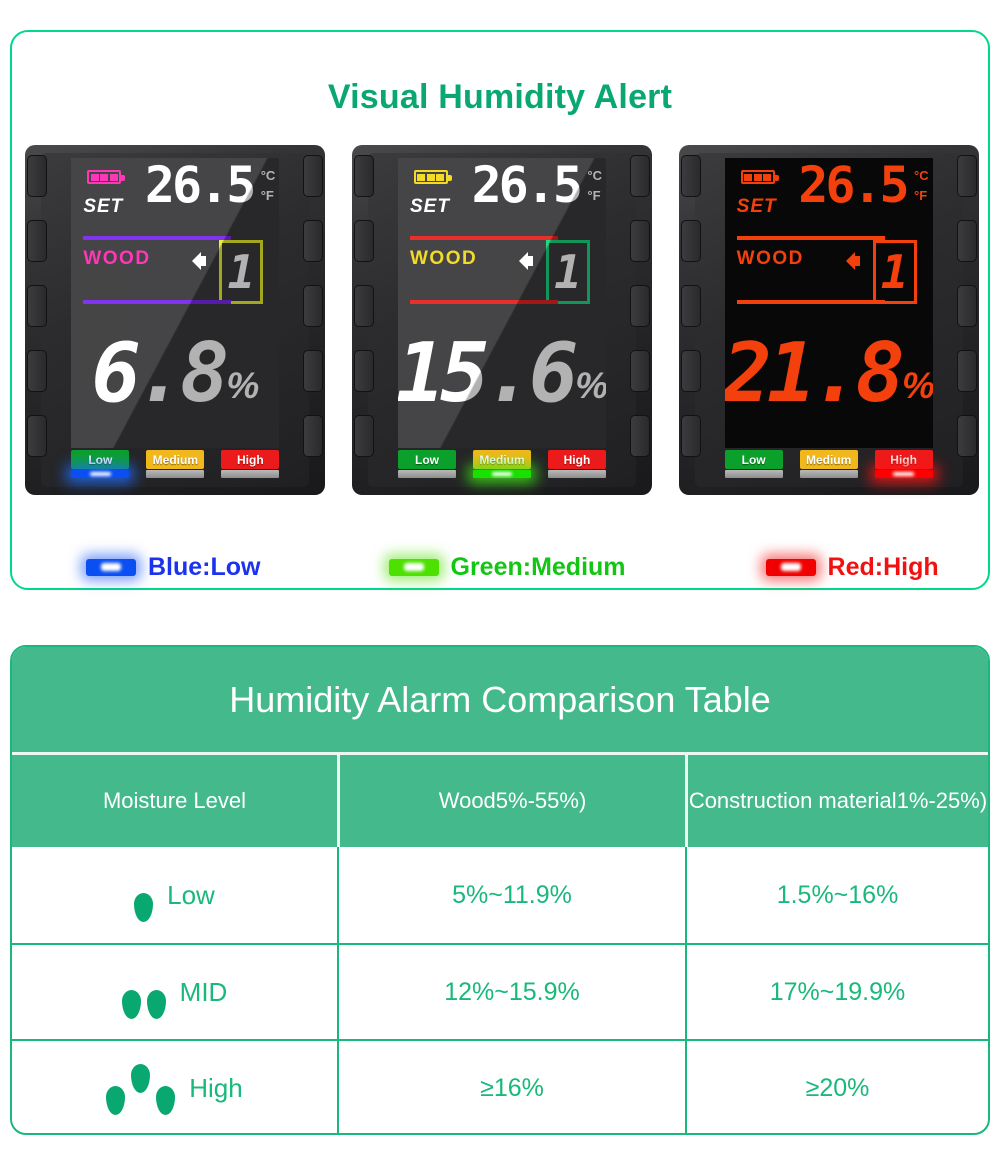 The image size is (1000, 1153). Describe the element at coordinates (500, 1086) in the screenshot. I see `table-row: High ≥16% ≥20%` at that location.